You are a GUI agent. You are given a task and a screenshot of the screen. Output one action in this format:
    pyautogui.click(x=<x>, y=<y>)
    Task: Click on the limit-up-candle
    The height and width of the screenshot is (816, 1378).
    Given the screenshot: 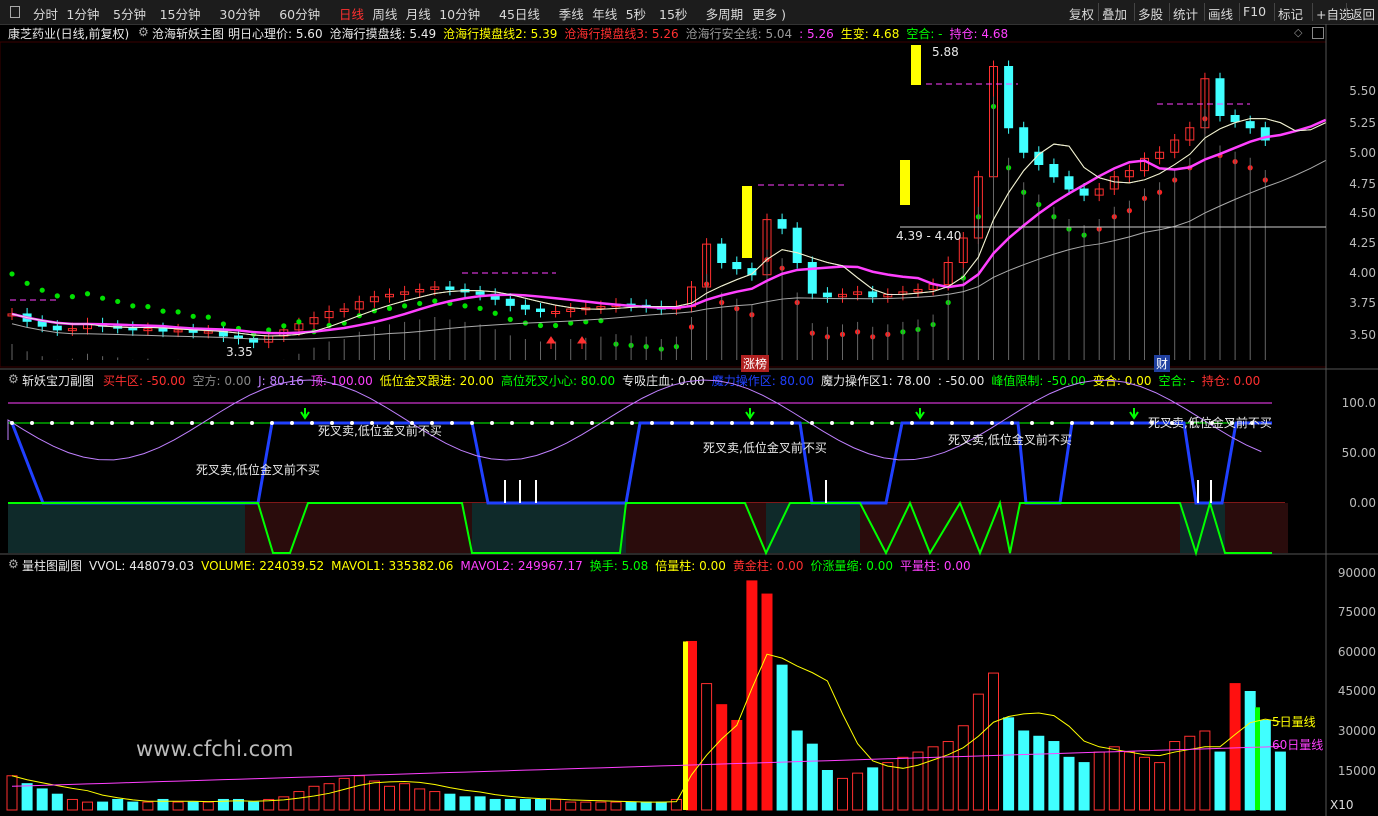 What is the action you would take?
    pyautogui.click(x=916, y=65)
    